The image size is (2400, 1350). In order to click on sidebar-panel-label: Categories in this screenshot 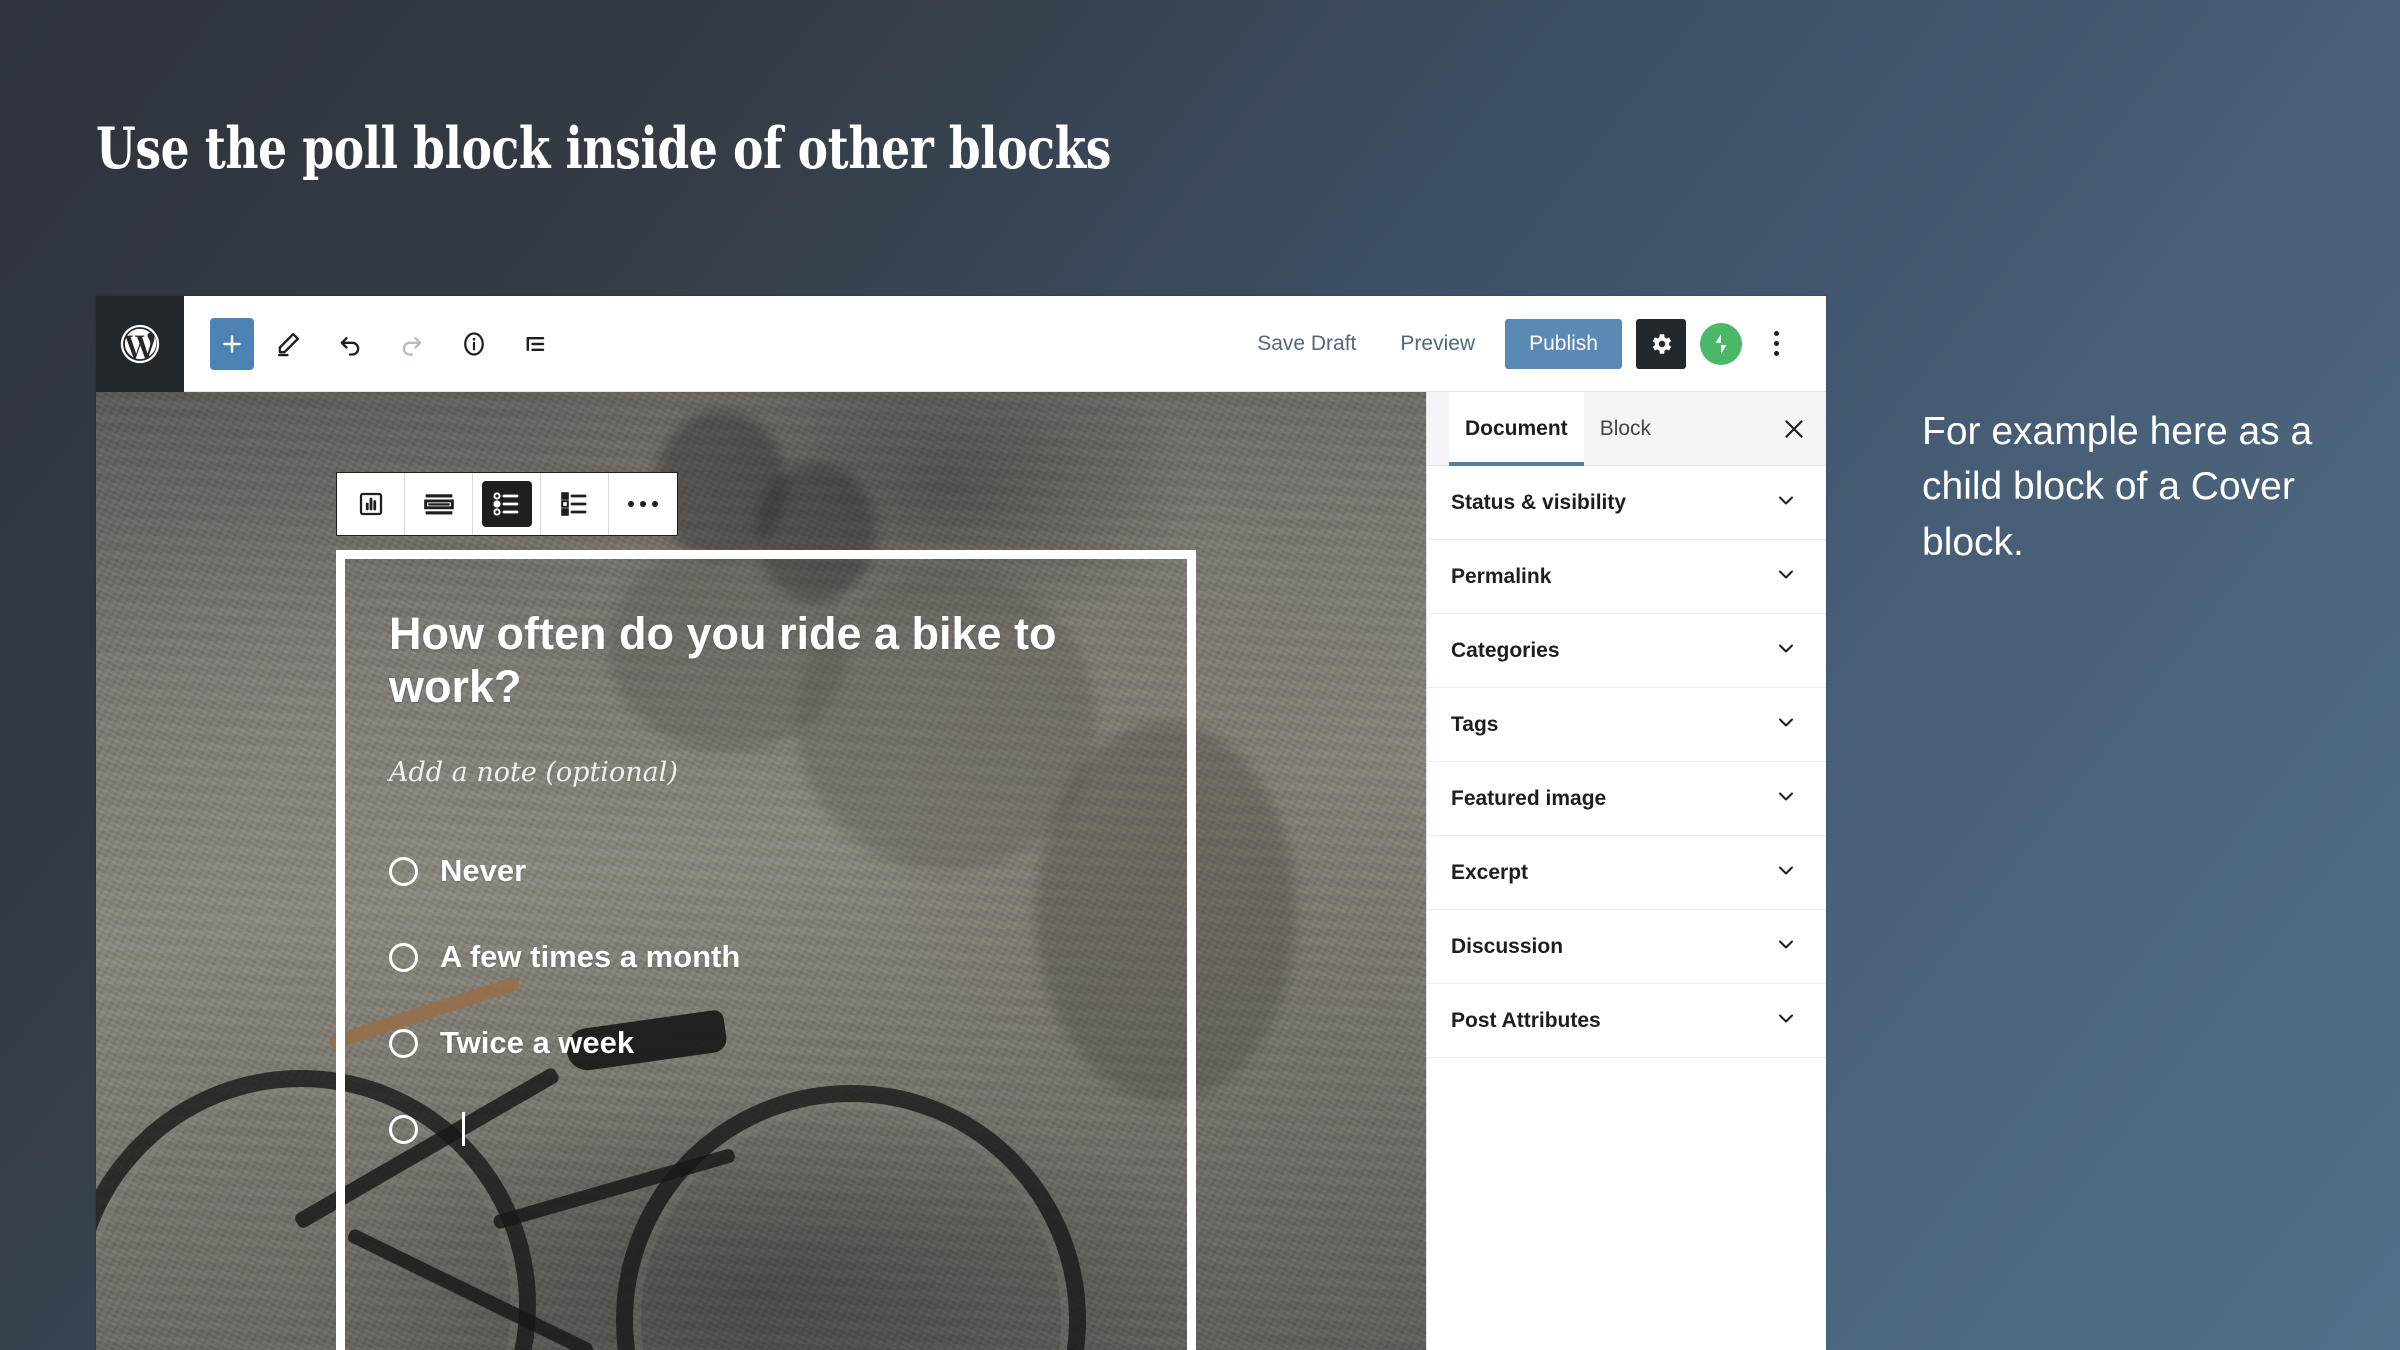, I will do `click(1505, 650)`.